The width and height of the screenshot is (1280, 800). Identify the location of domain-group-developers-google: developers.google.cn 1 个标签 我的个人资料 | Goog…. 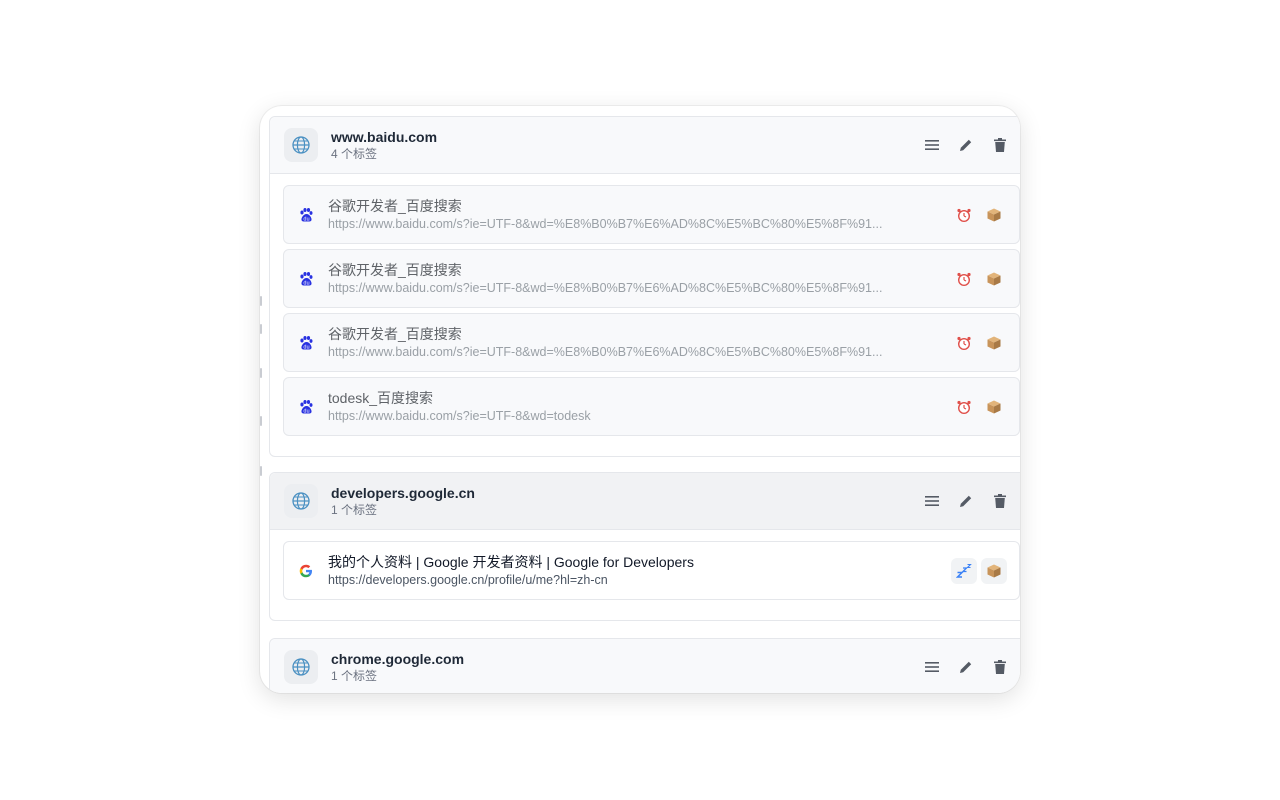
(644, 546).